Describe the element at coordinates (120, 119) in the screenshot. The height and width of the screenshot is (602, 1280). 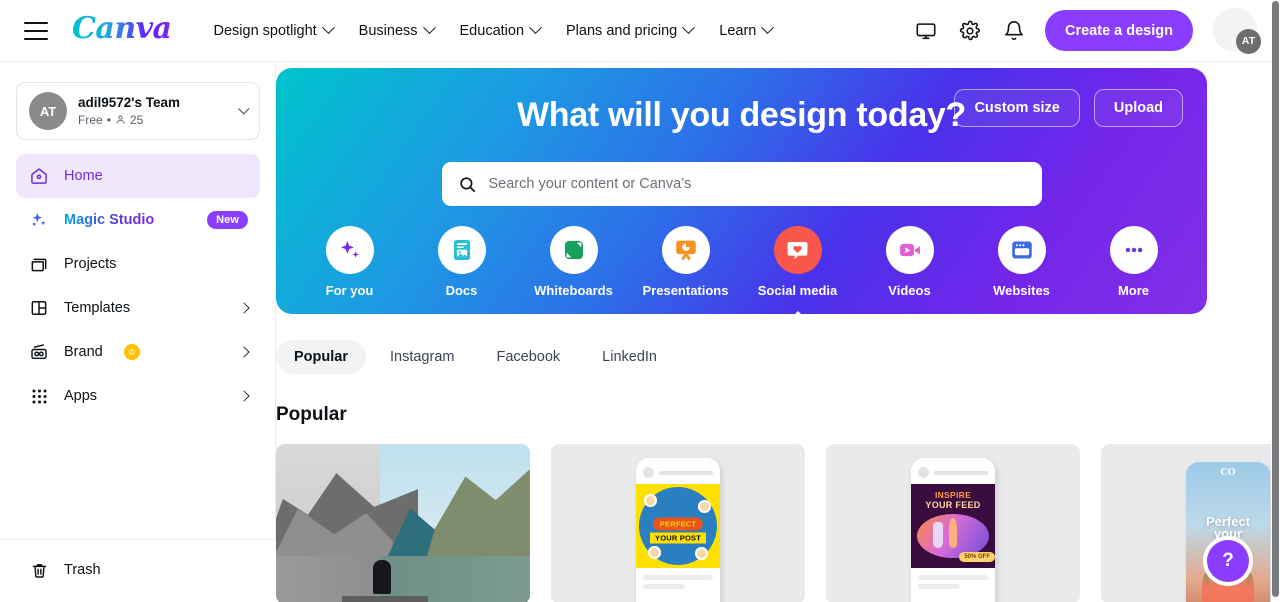
I see `person-icon` at that location.